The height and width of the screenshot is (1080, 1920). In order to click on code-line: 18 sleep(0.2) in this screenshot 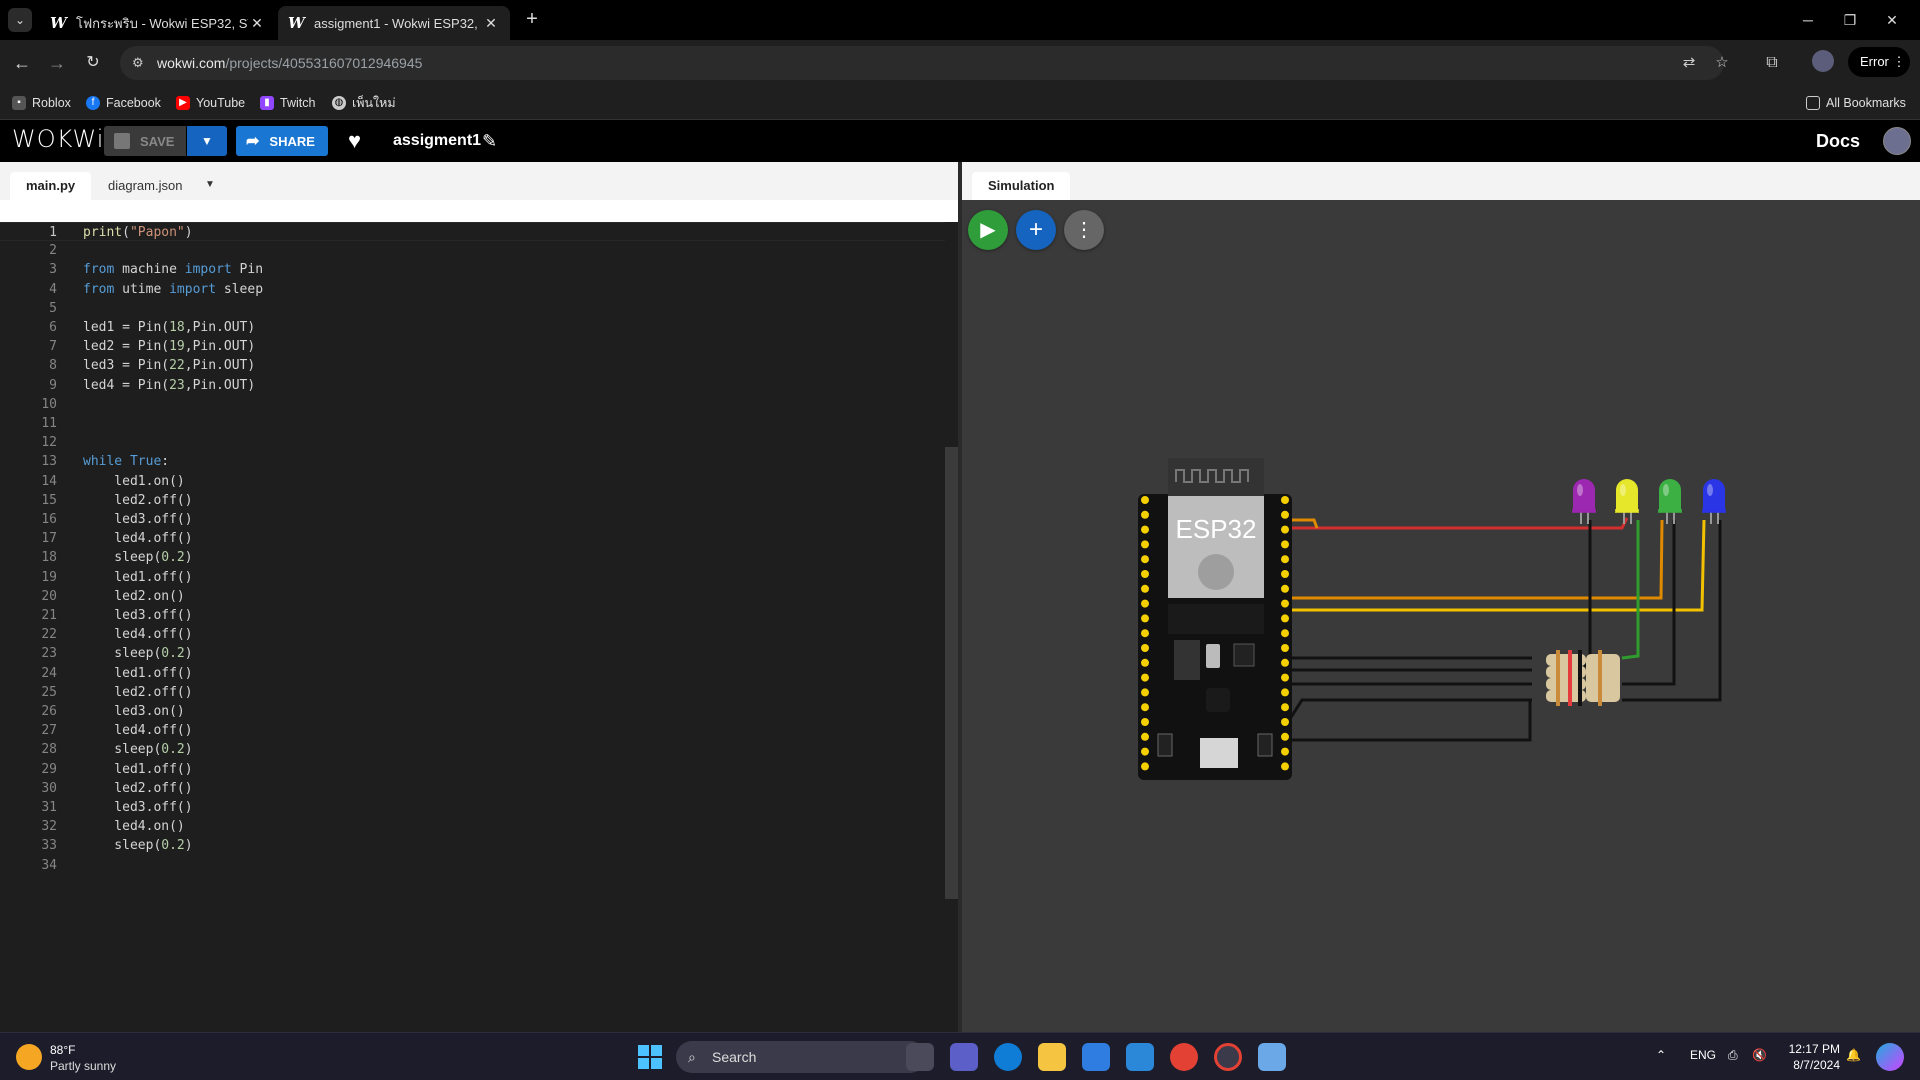, I will do `click(472, 557)`.